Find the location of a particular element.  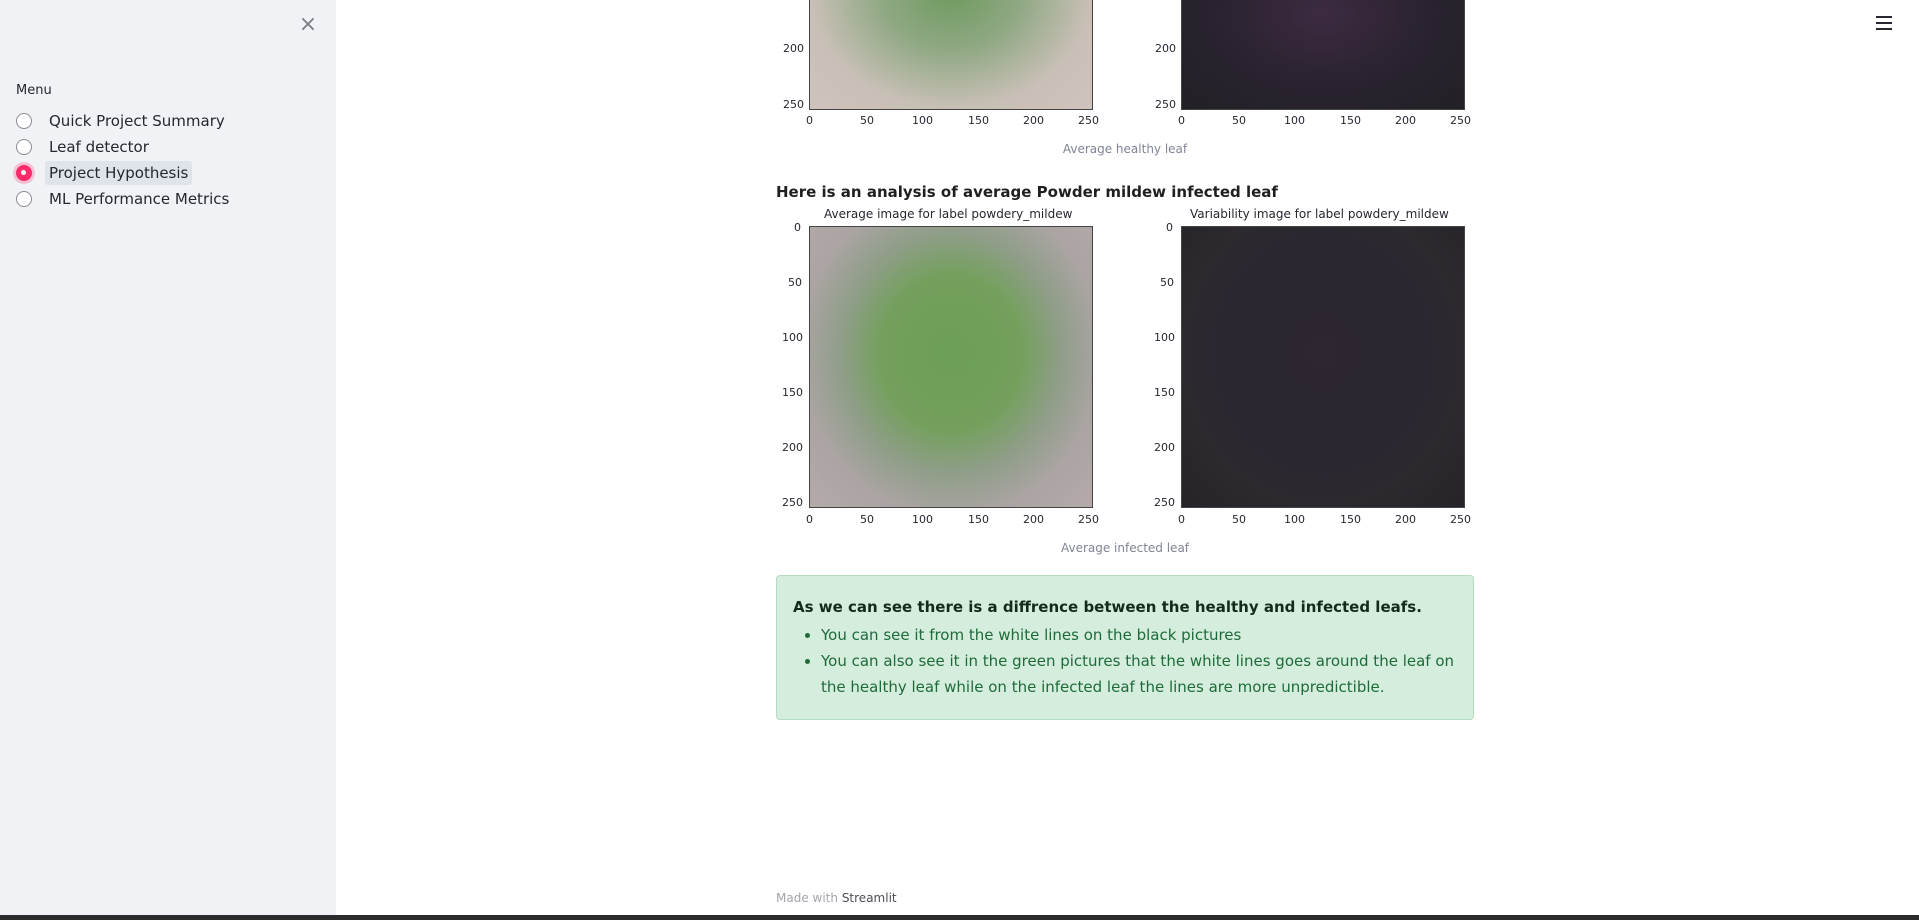

footer: Made with Streamlit is located at coordinates (836, 898).